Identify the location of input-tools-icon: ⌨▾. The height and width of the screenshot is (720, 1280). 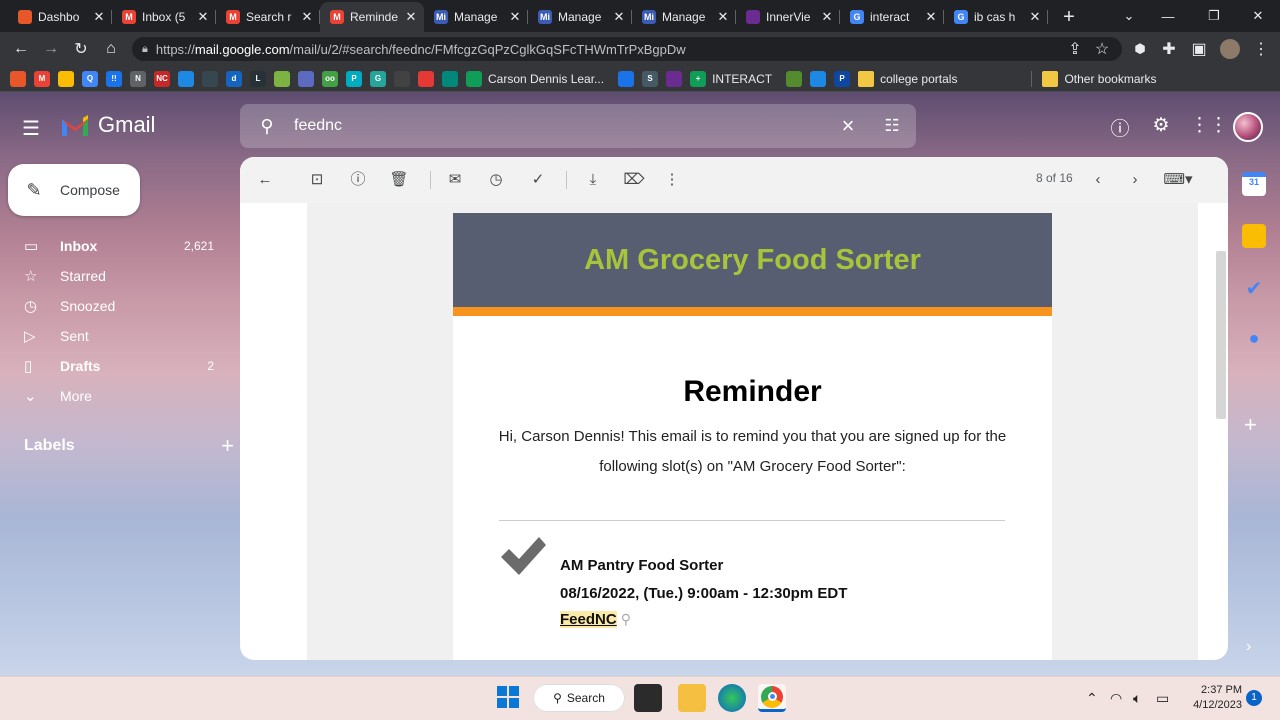
(1178, 180).